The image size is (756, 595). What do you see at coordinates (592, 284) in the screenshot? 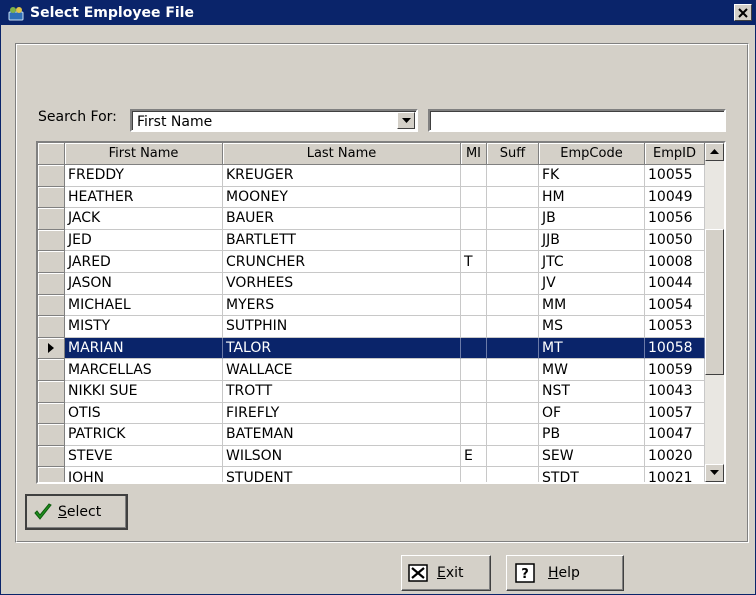
I see `cell-empcode: JV` at bounding box center [592, 284].